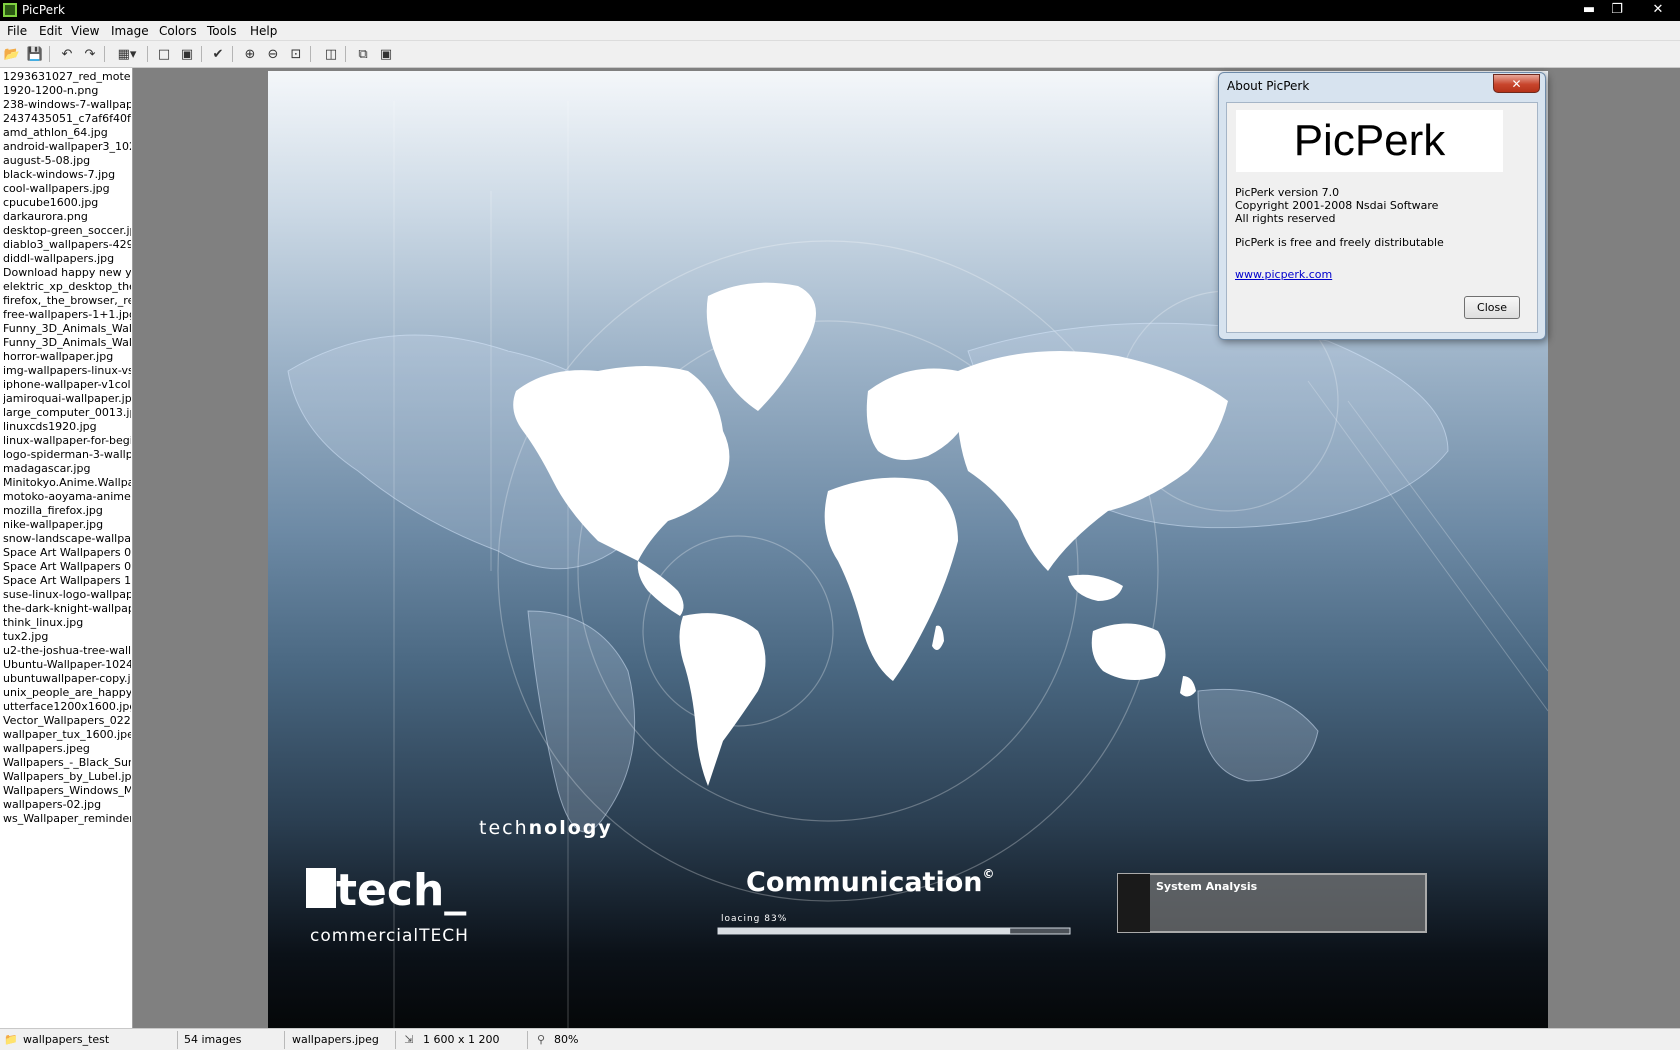 This screenshot has height=1050, width=1680. What do you see at coordinates (386, 54) in the screenshot?
I see `stop-icon: ▣` at bounding box center [386, 54].